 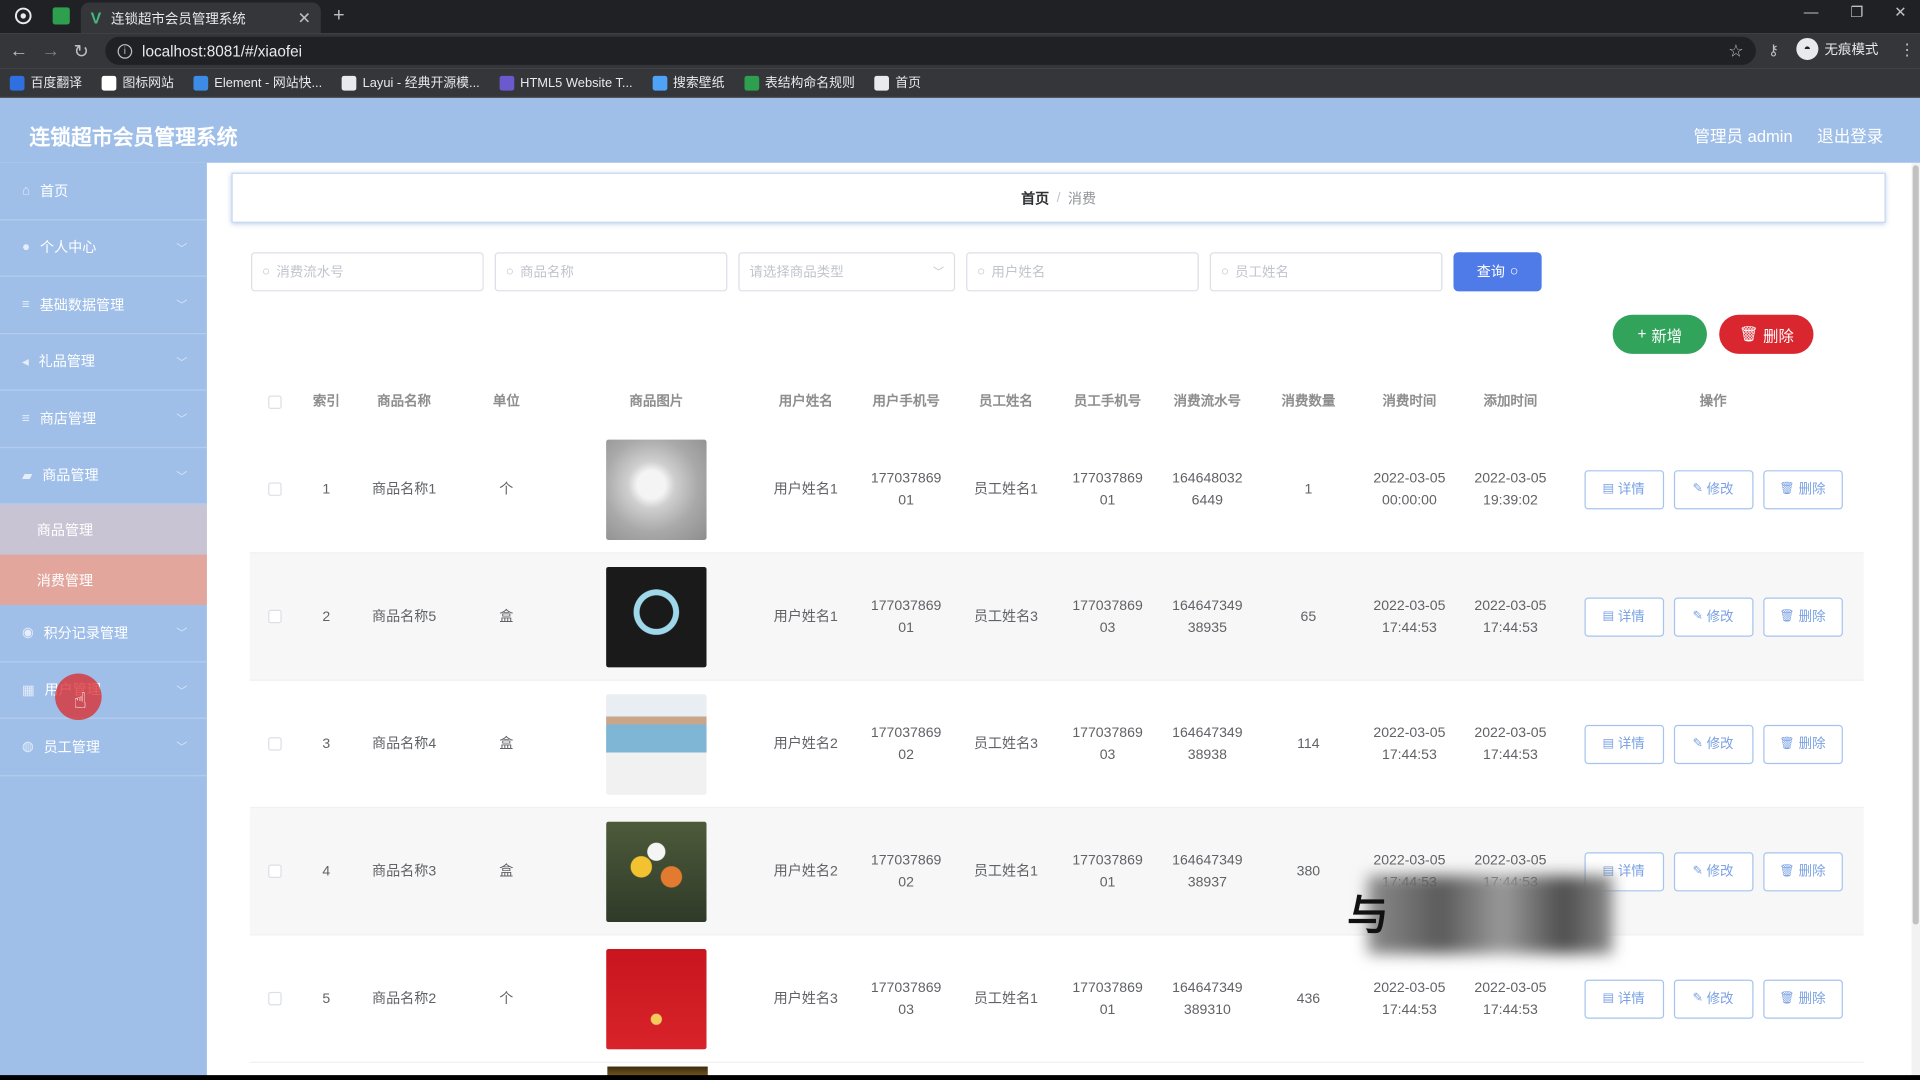 I want to click on cell-add-time-line: 17:44:53, so click(x=1510, y=755).